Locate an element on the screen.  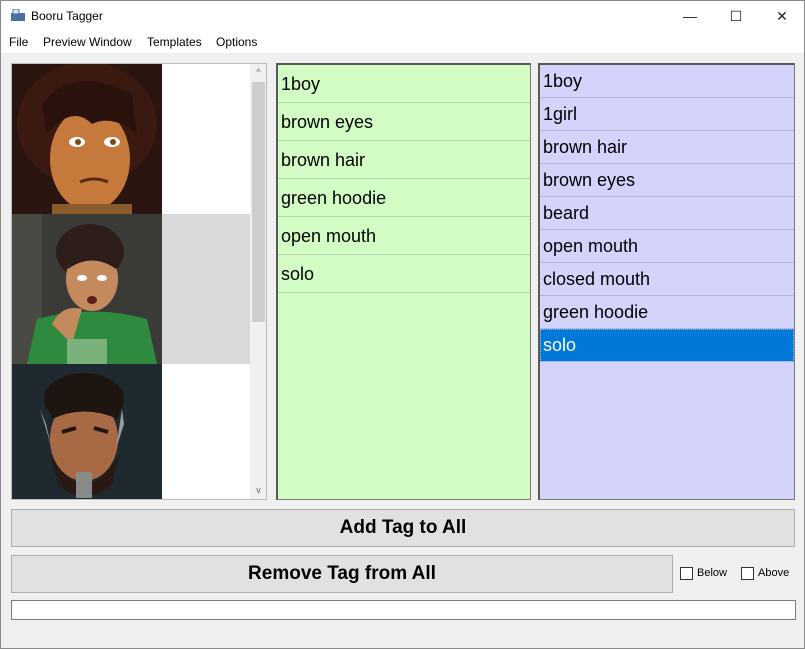
below-checkbox-box is located at coordinates (686, 573).